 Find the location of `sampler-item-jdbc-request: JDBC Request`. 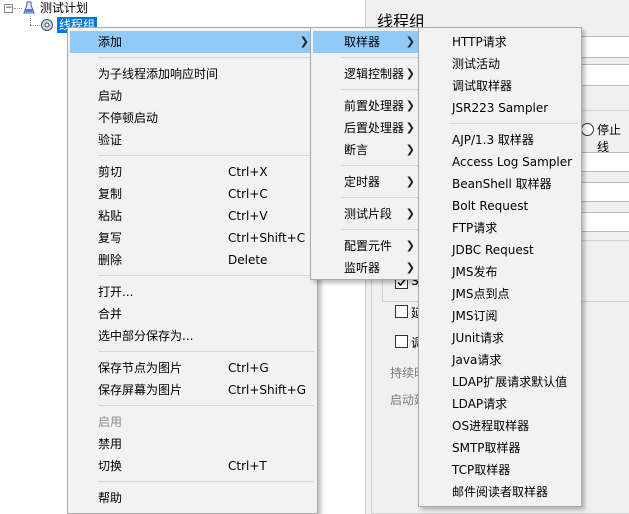

sampler-item-jdbc-request: JDBC Request is located at coordinates (500, 250).